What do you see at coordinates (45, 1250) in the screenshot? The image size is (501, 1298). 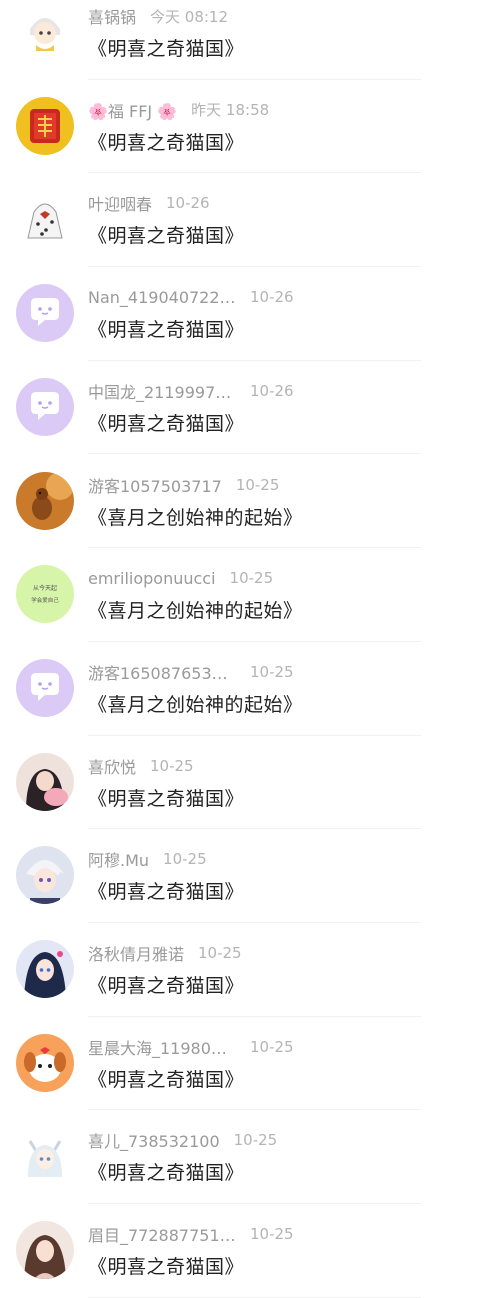 I see `portrait-photo-icon` at bounding box center [45, 1250].